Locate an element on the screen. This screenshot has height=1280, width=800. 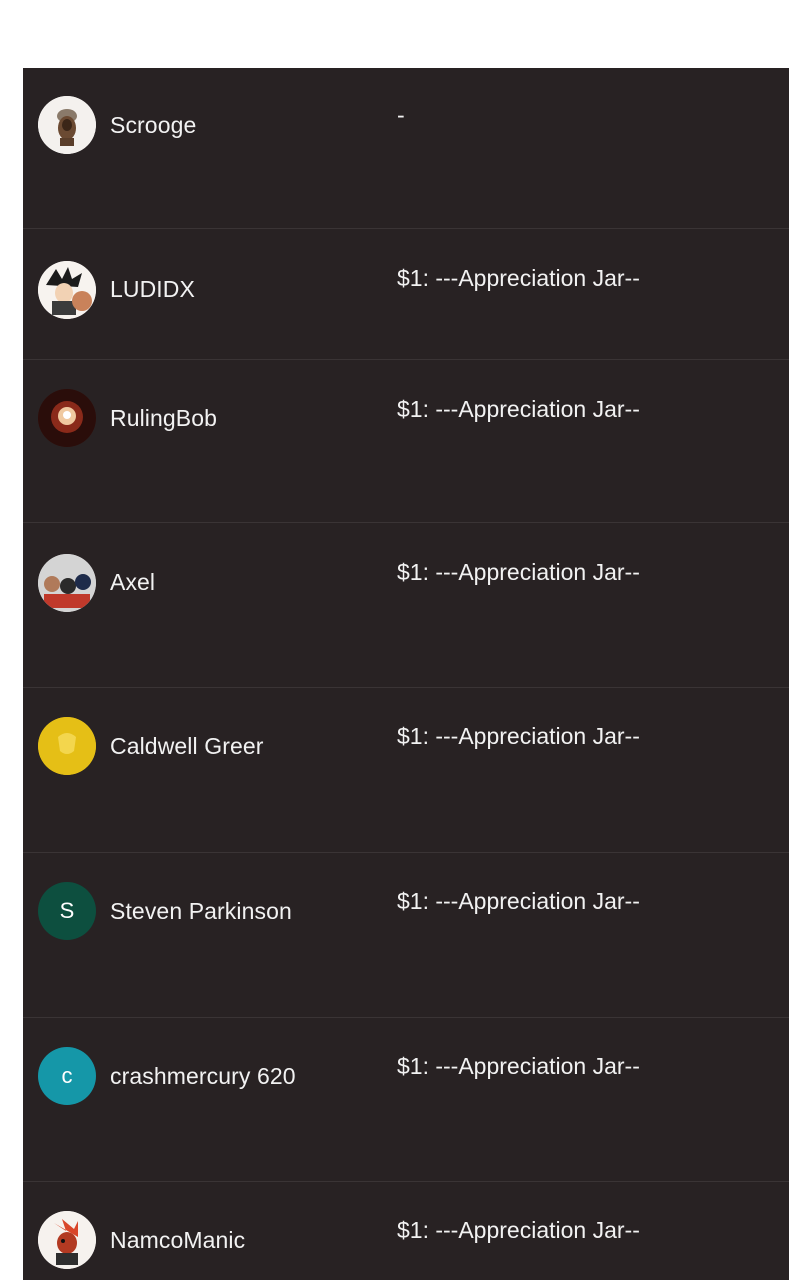
supporter-name: crashmercury 620 is located at coordinates (203, 1076).